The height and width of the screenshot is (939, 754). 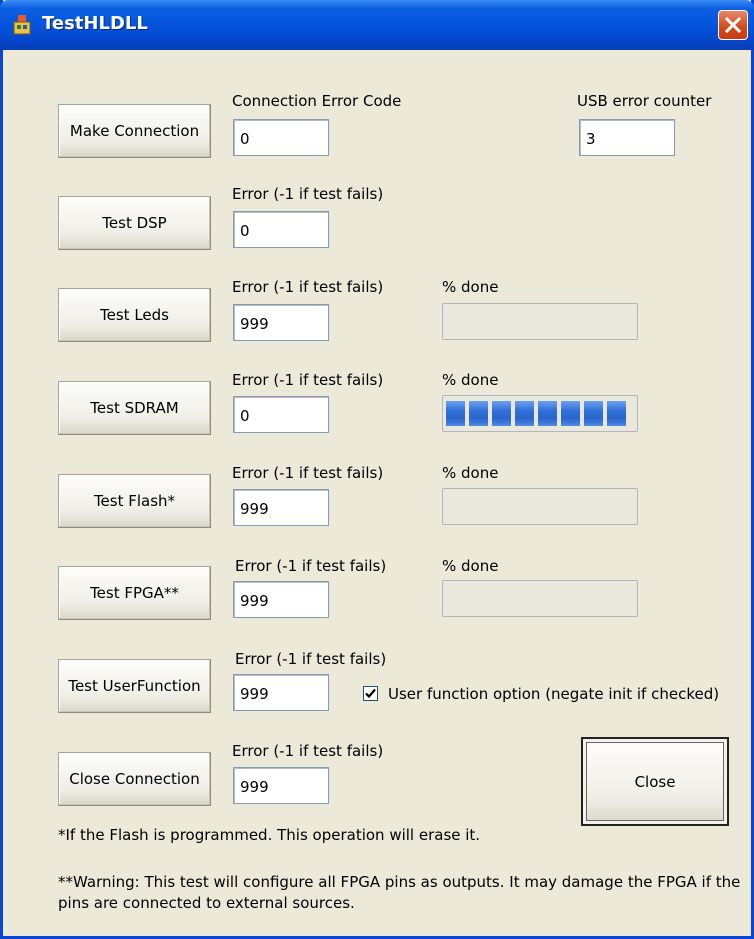 What do you see at coordinates (311, 566) in the screenshot?
I see `fpga-error-label: Error (-1 if test fails)` at bounding box center [311, 566].